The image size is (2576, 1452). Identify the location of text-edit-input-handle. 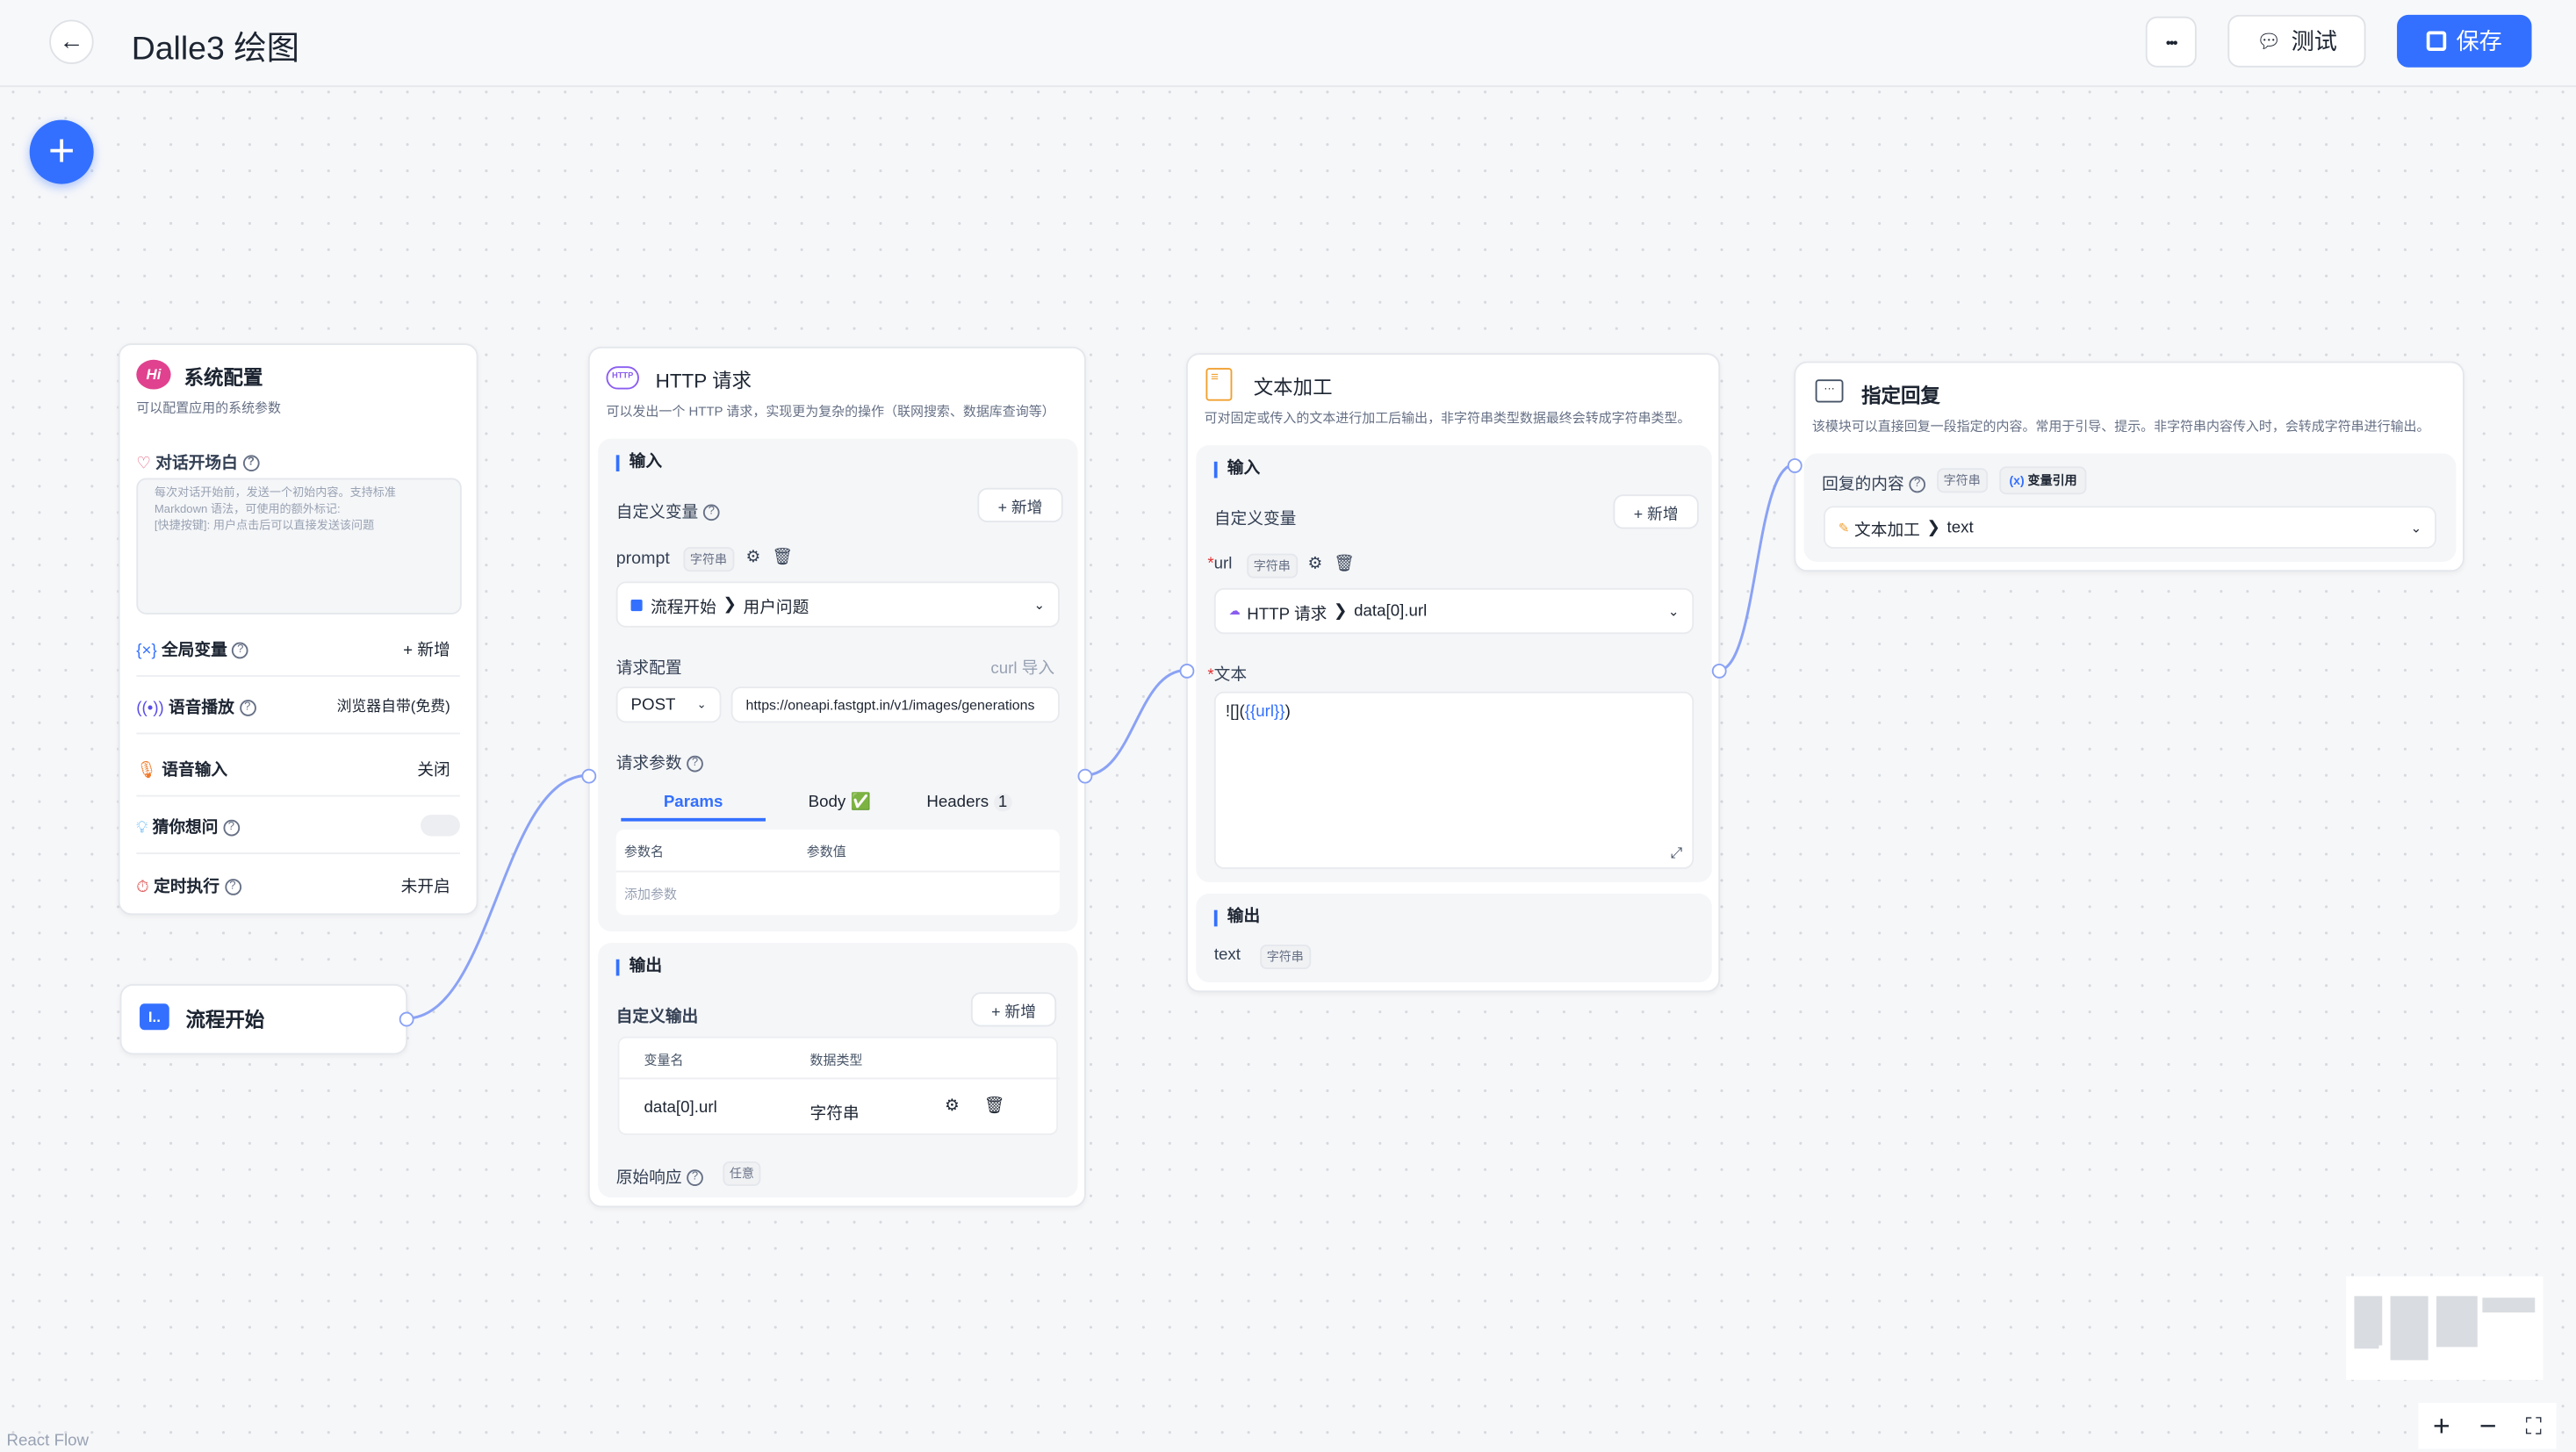
(1187, 671).